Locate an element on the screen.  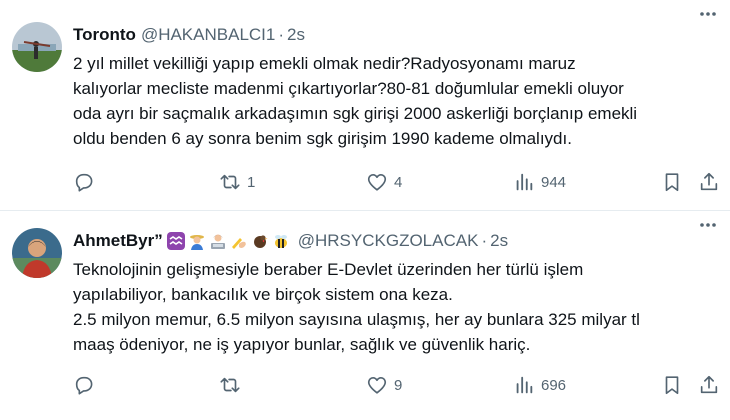
name-emojis is located at coordinates (229, 241).